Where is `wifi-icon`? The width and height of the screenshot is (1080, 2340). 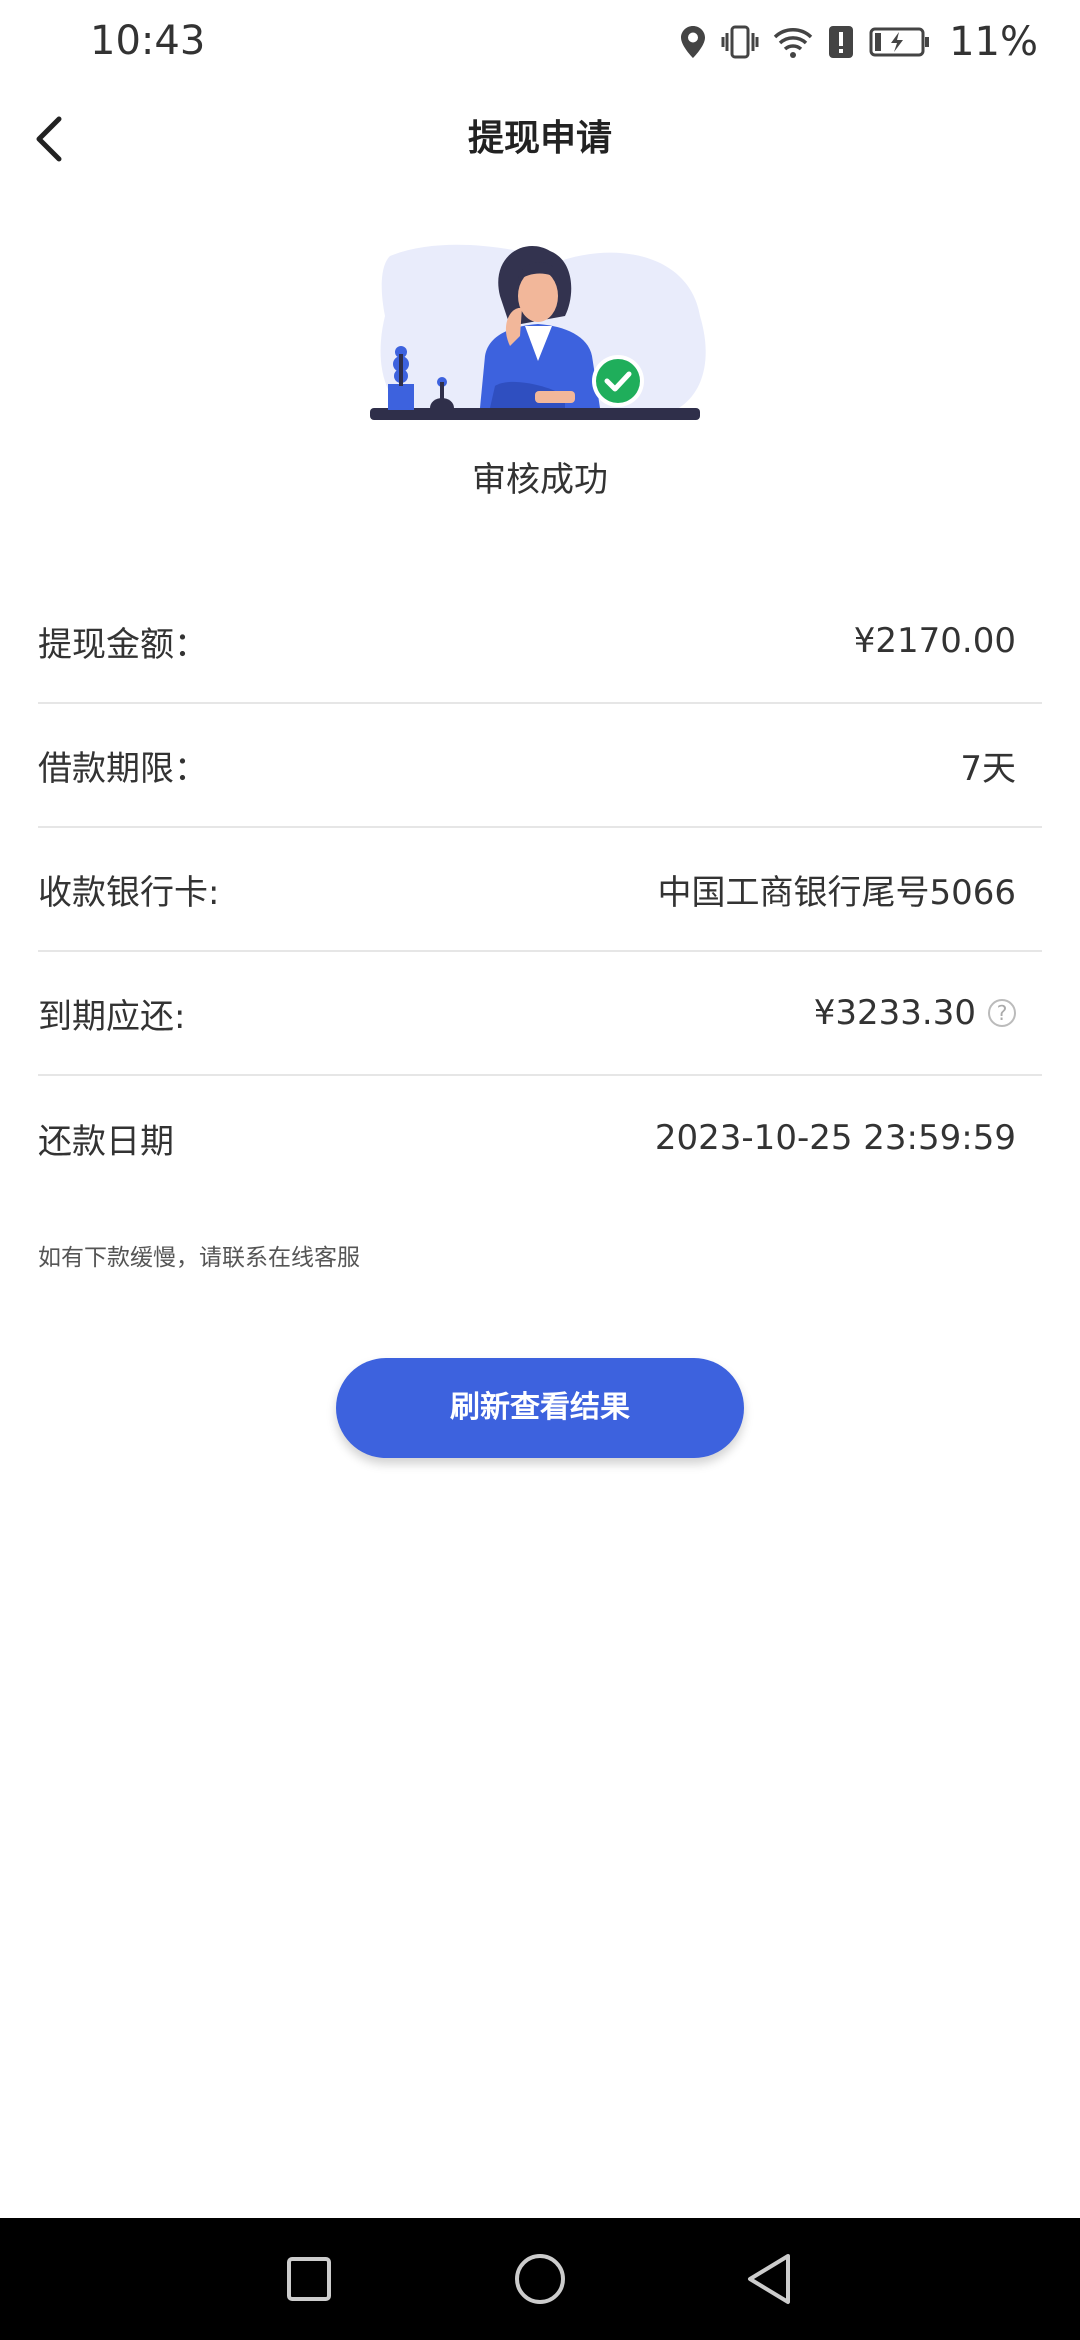
wifi-icon is located at coordinates (793, 42).